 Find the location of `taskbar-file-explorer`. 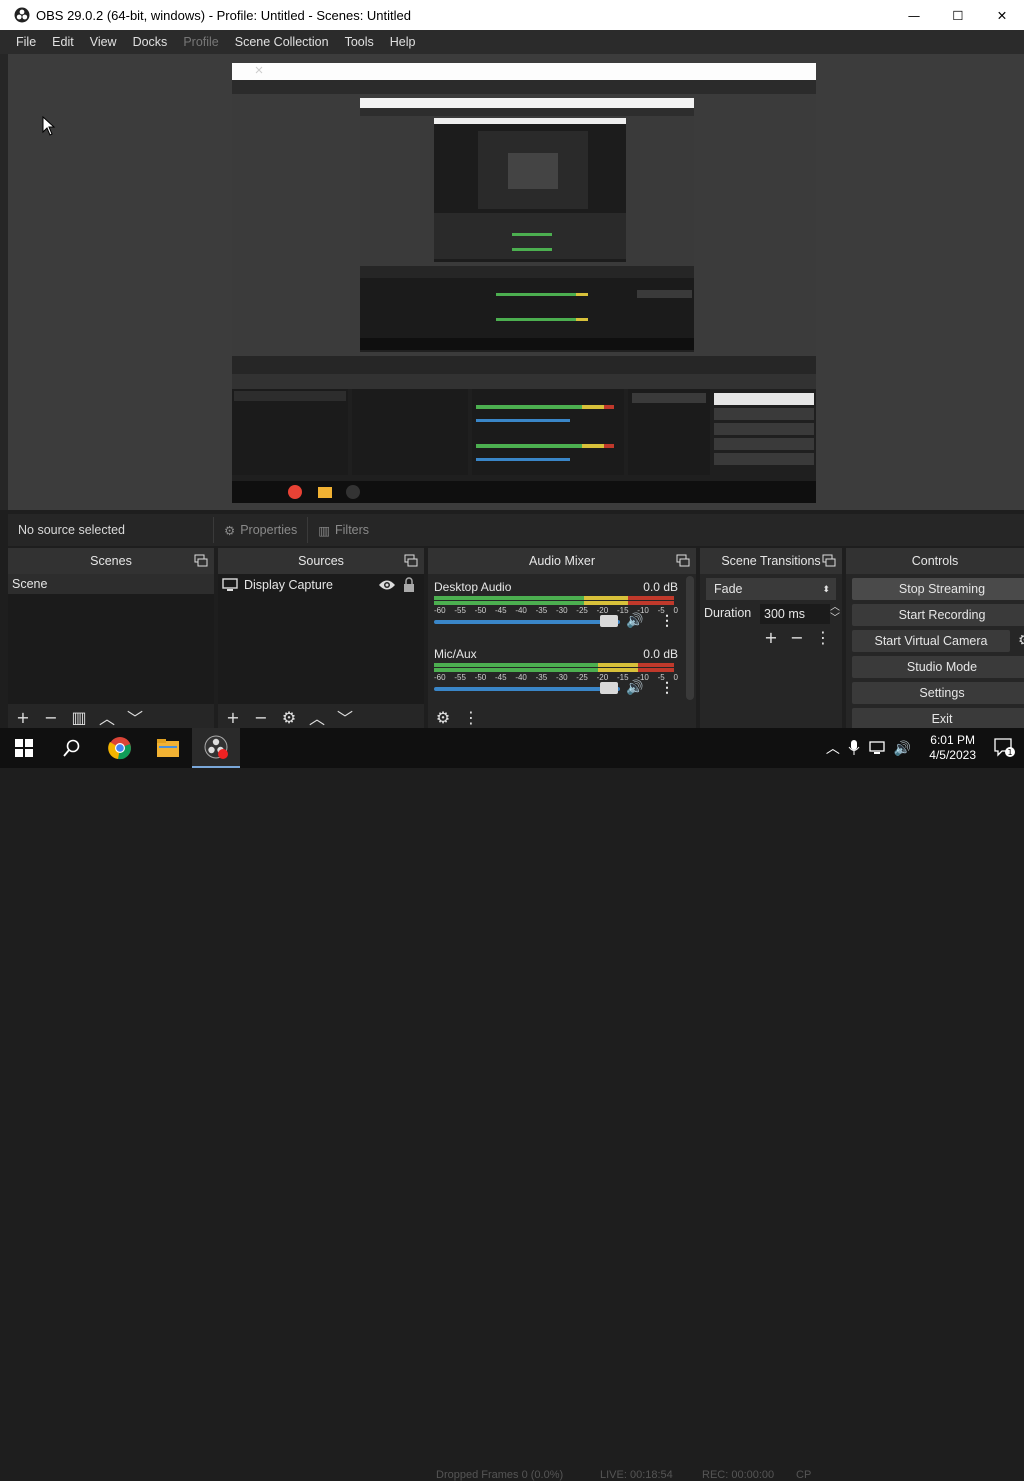

taskbar-file-explorer is located at coordinates (168, 748).